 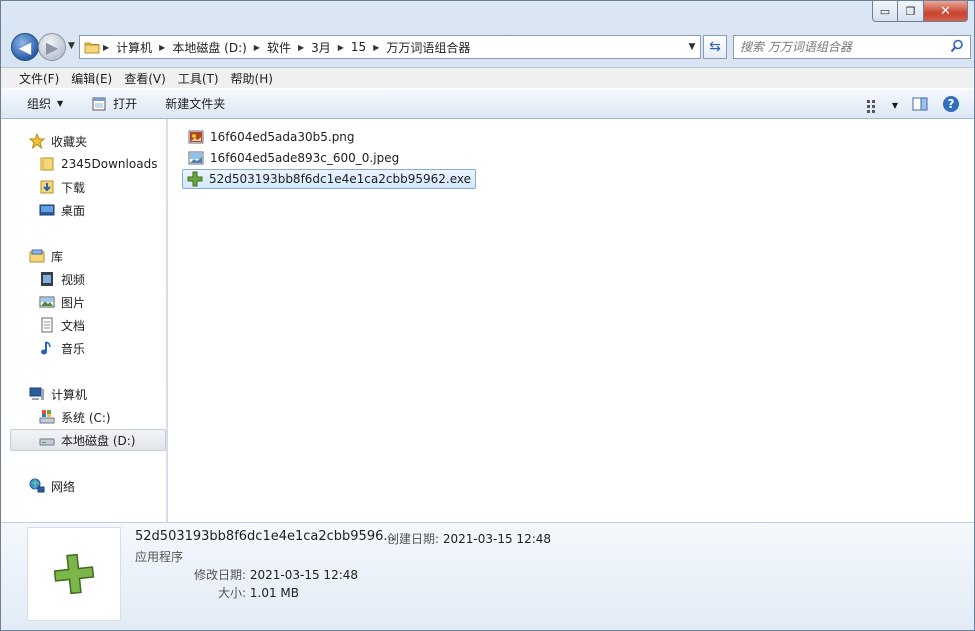 I want to click on nav-item-desktop: 桌面, so click(x=84, y=210).